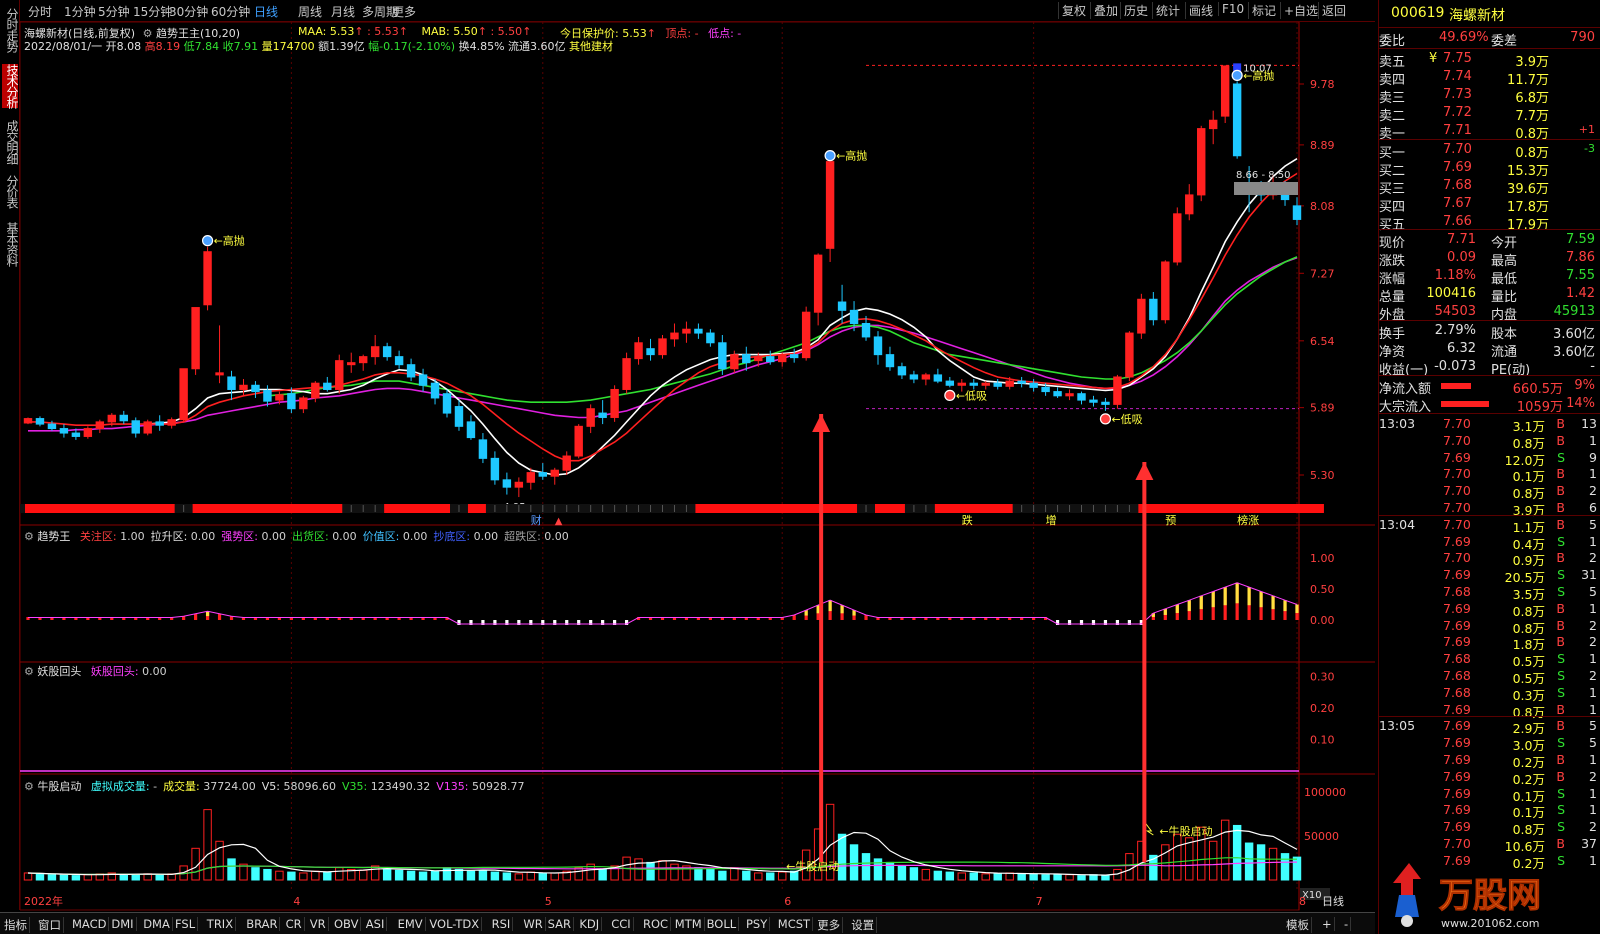 The image size is (1600, 934). Describe the element at coordinates (10, 244) in the screenshot. I see `left-tab-4: 基本资料` at that location.